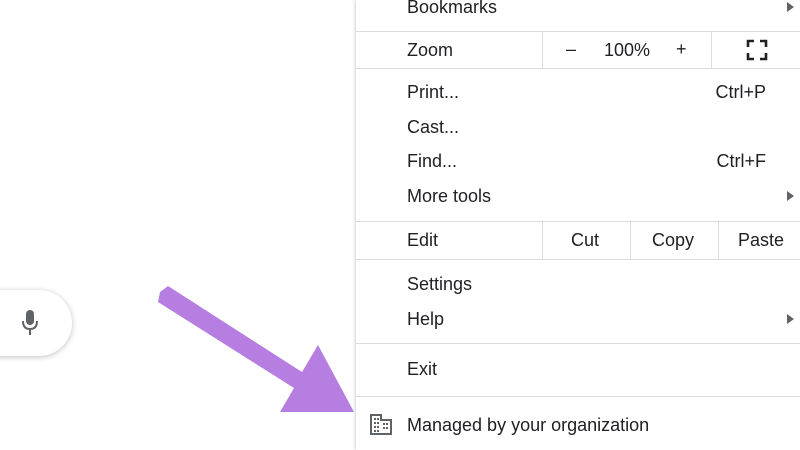 The image size is (800, 450). What do you see at coordinates (422, 368) in the screenshot?
I see `exit-label: Exit` at bounding box center [422, 368].